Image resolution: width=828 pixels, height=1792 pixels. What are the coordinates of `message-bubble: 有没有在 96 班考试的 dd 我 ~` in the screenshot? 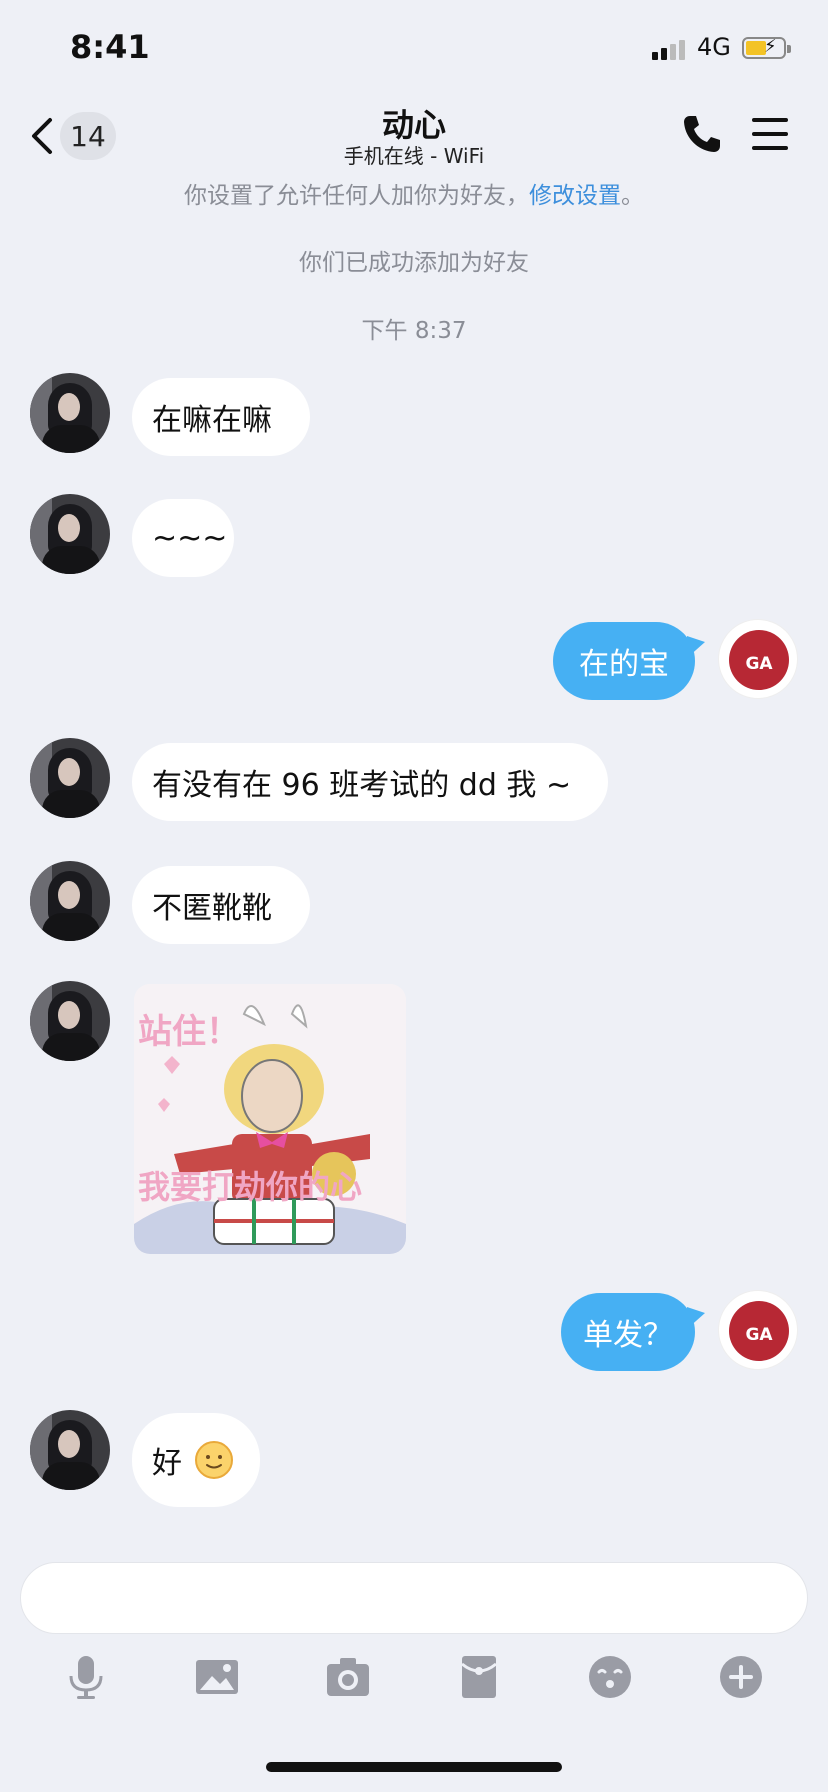 It's located at (370, 782).